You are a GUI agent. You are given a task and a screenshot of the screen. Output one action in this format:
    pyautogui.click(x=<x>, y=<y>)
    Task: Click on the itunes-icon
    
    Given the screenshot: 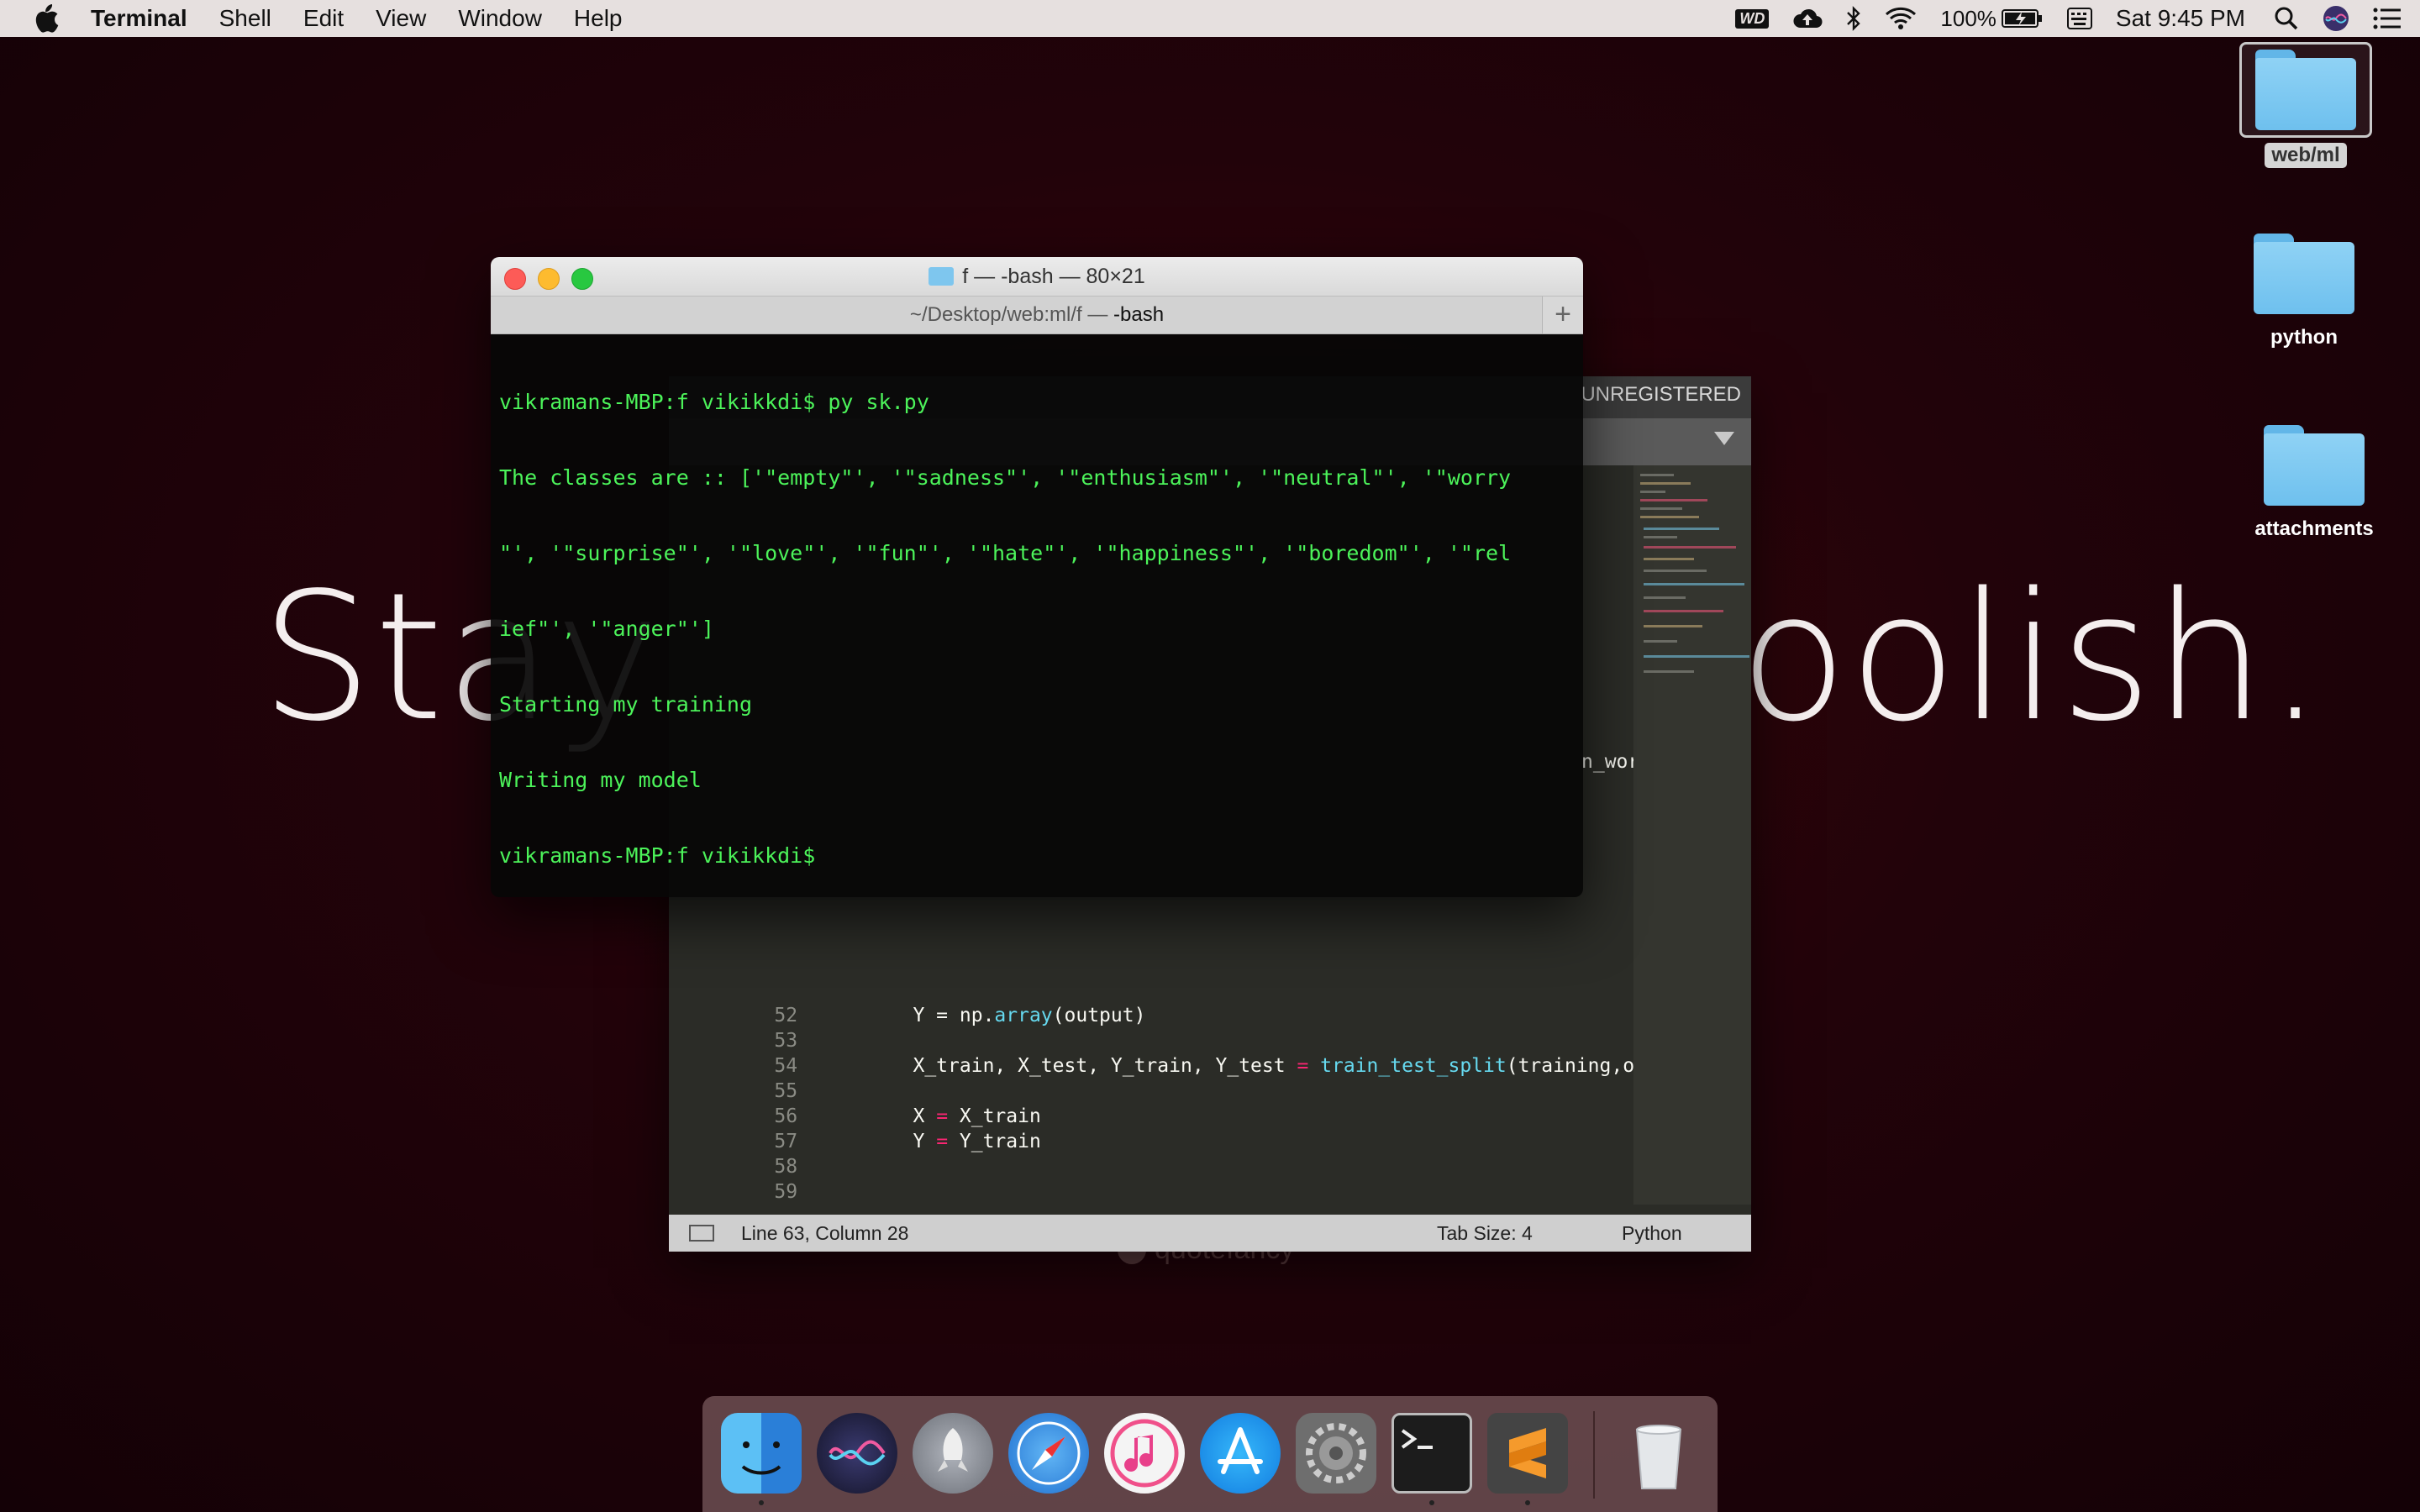 What is the action you would take?
    pyautogui.click(x=1144, y=1453)
    